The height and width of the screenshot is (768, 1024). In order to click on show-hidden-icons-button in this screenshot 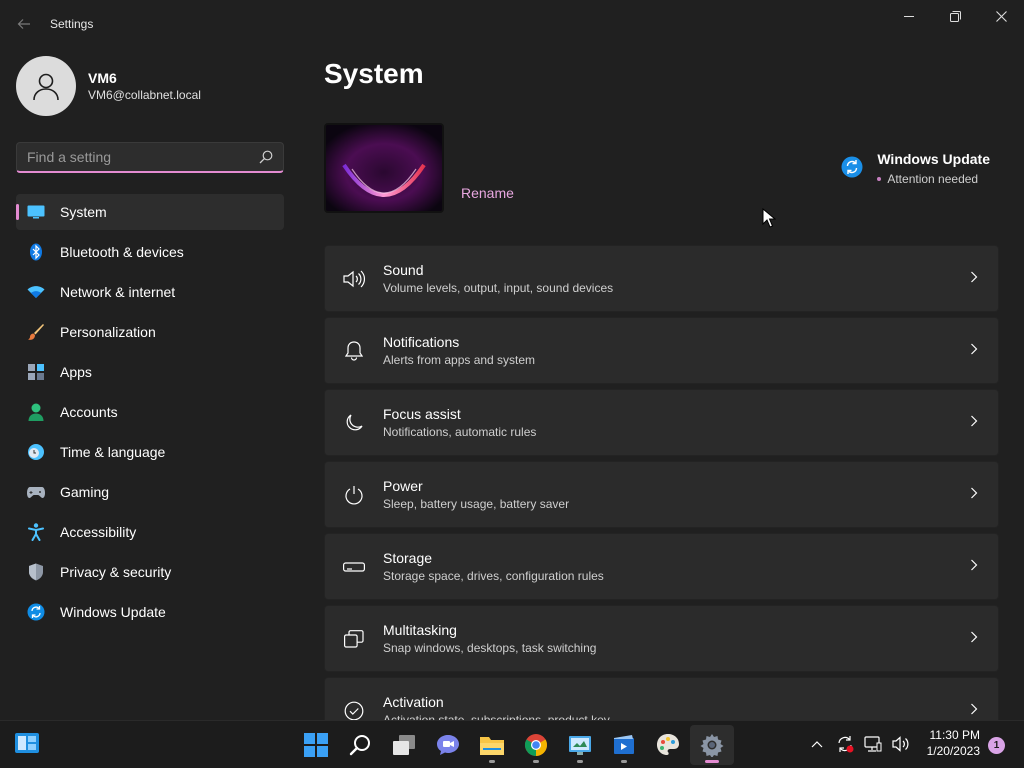, I will do `click(817, 744)`.